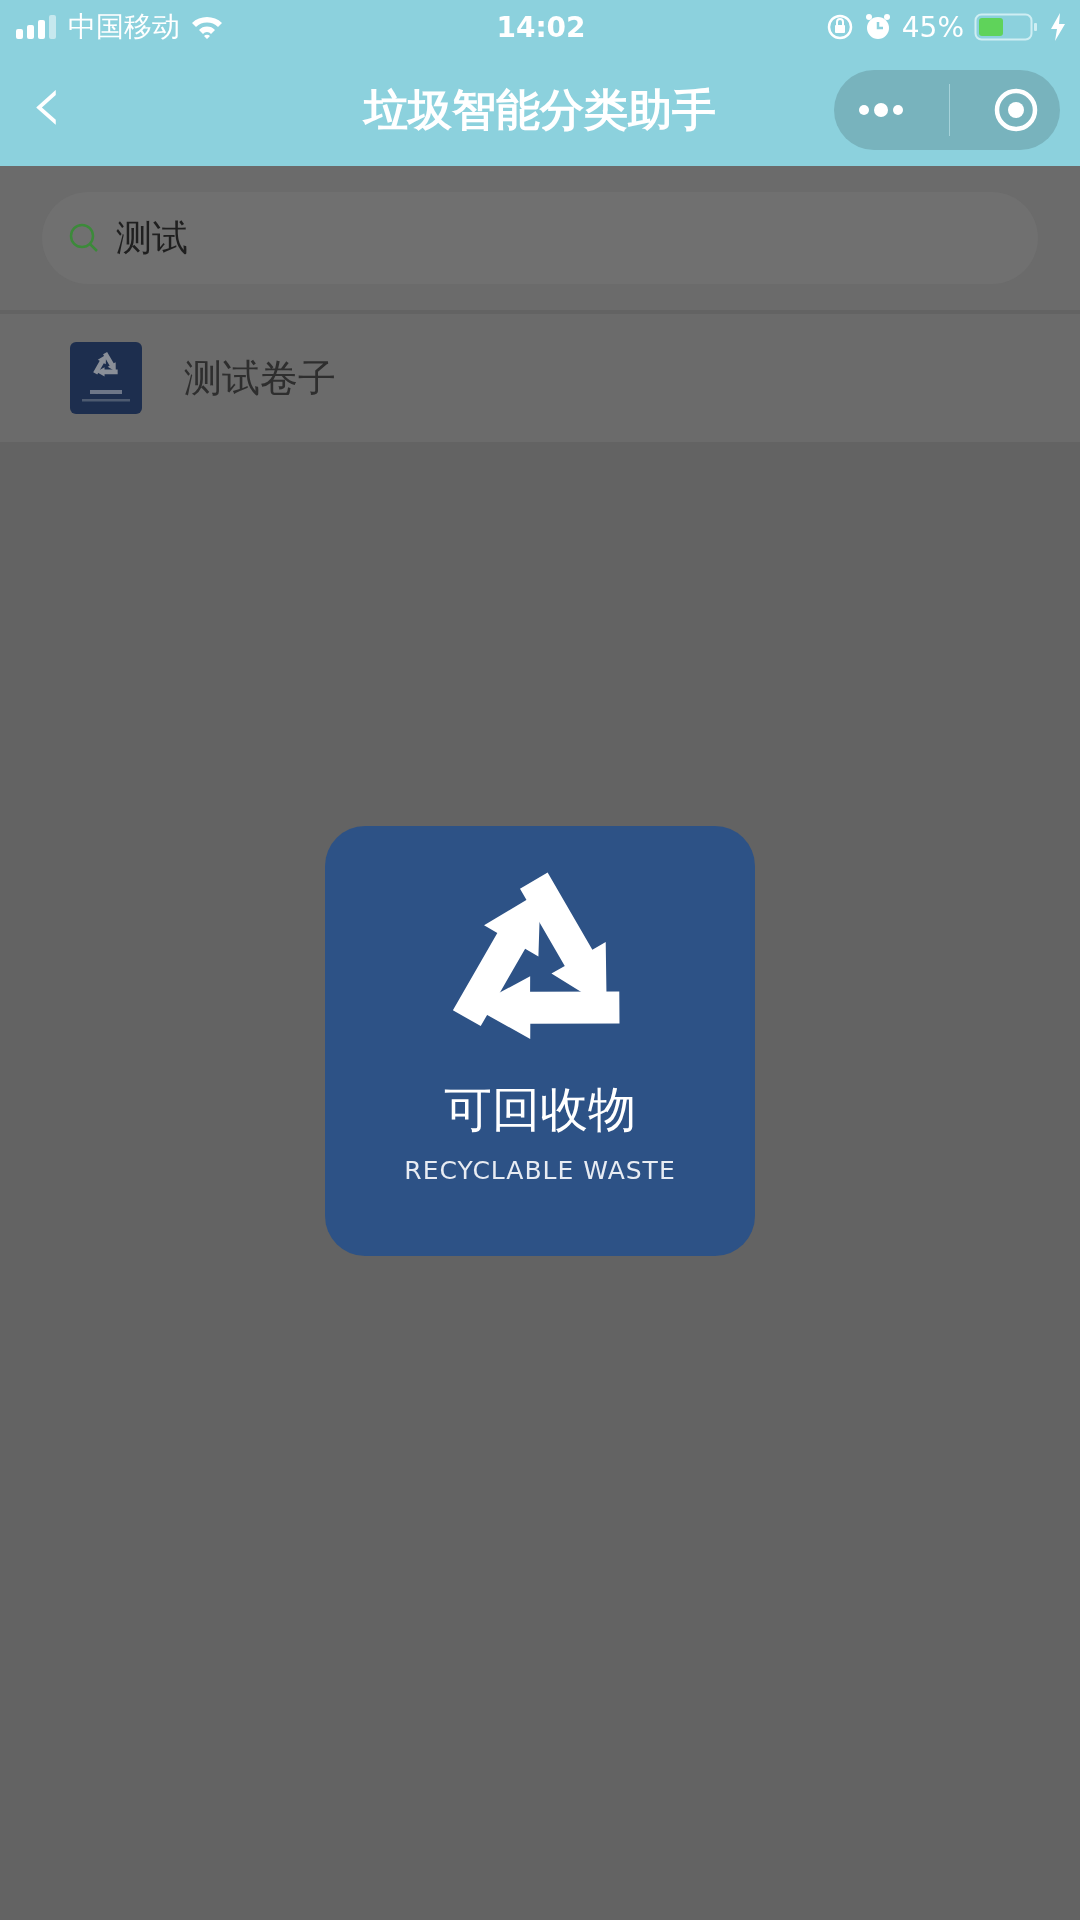  I want to click on page-title: 垃圾智能分类助手, so click(540, 109).